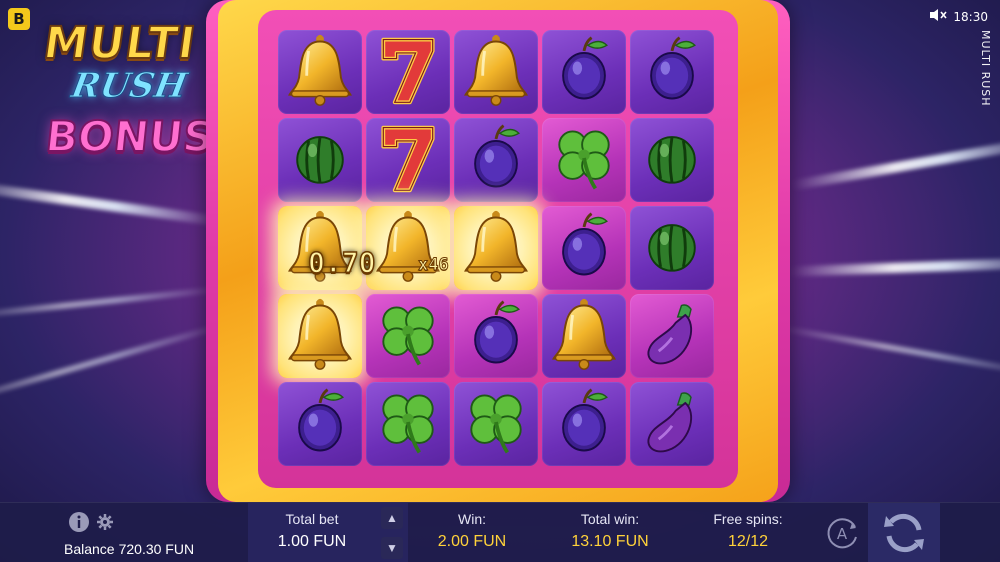 The height and width of the screenshot is (562, 1000). I want to click on total-win-value: 13.10 FUN, so click(610, 541).